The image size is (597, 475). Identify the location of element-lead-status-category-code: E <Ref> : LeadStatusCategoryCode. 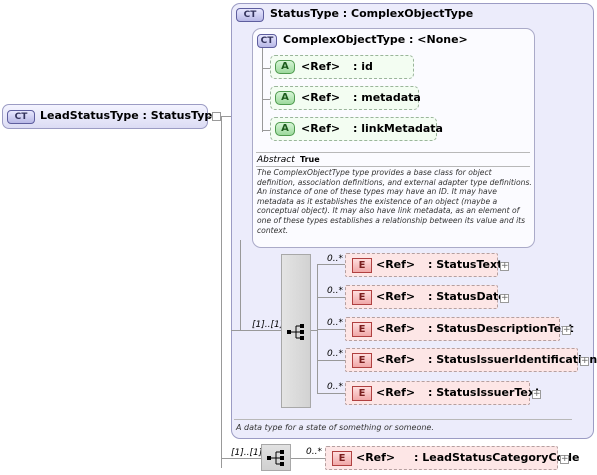
(452, 458).